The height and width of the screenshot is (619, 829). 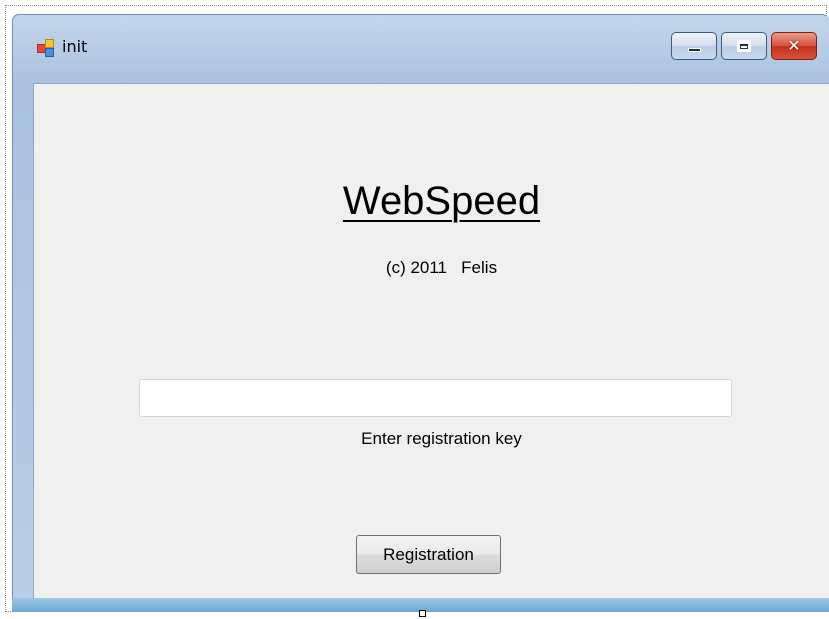 What do you see at coordinates (46, 48) in the screenshot?
I see `winforms-app-icon` at bounding box center [46, 48].